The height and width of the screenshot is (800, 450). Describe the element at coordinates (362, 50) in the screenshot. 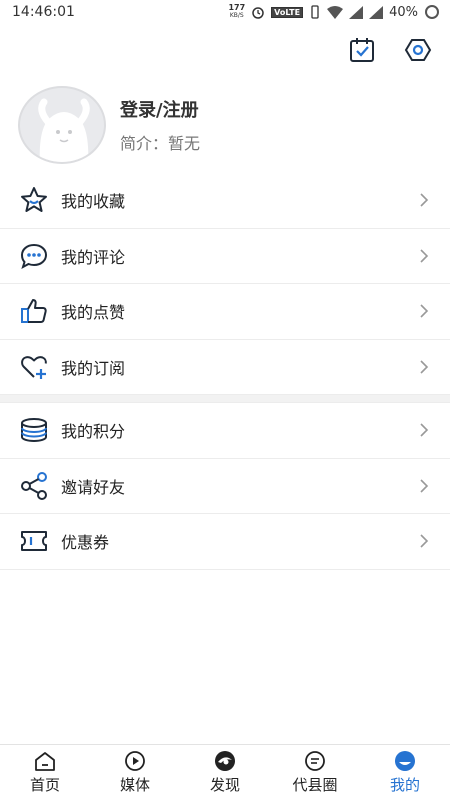

I see `calendar-check-icon` at that location.